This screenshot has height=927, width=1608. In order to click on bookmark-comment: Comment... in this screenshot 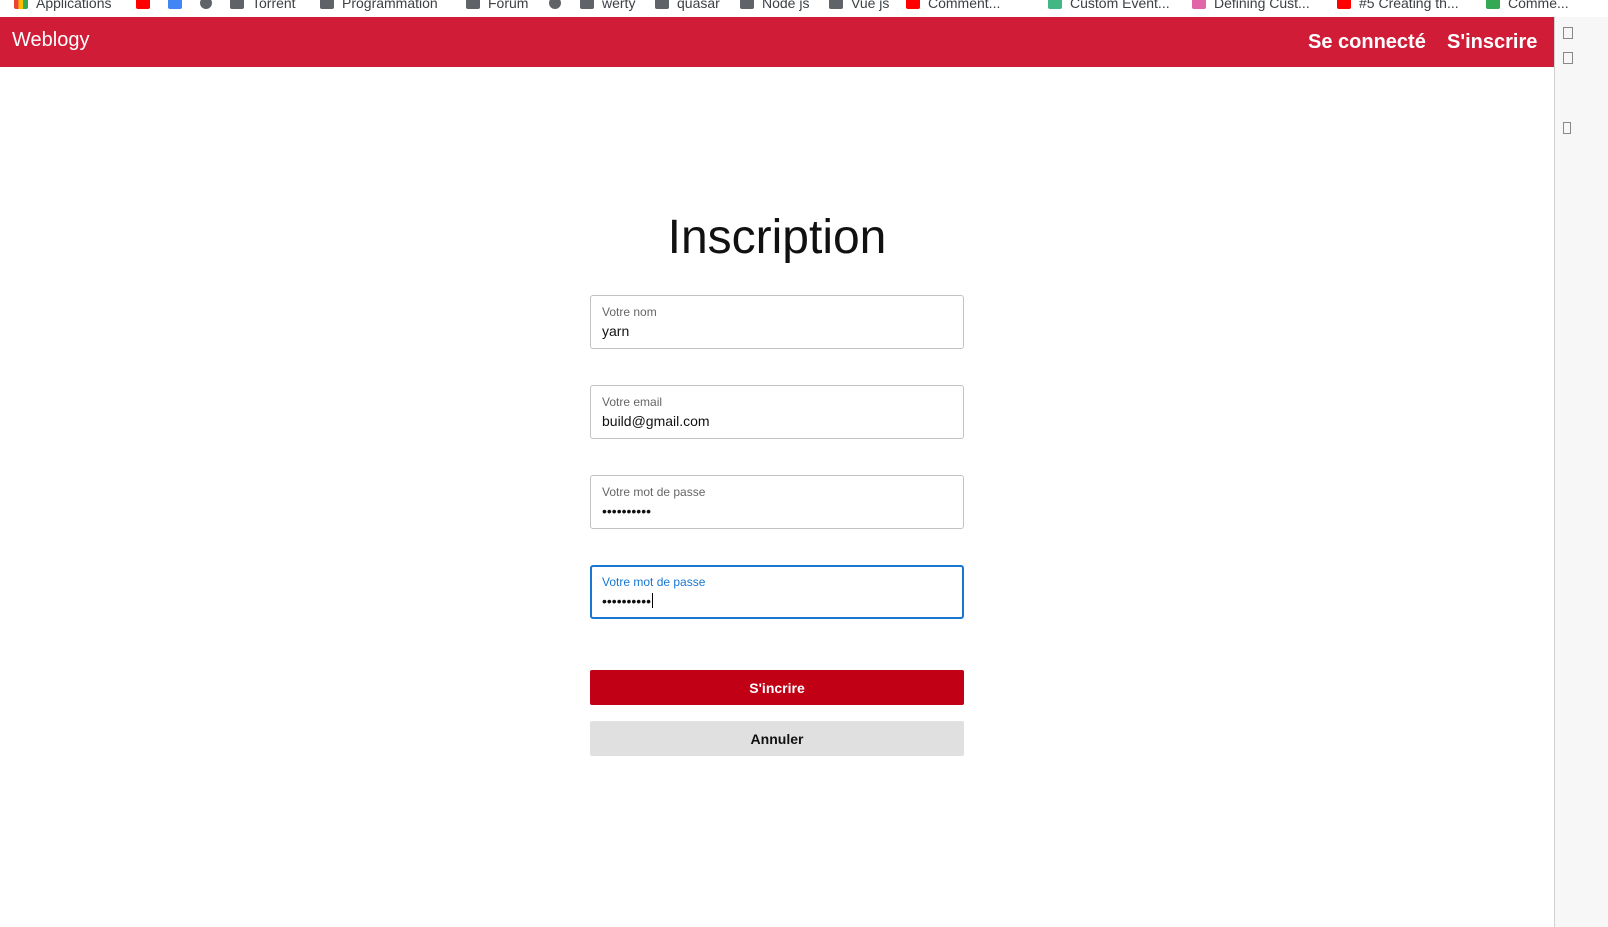, I will do `click(953, 6)`.